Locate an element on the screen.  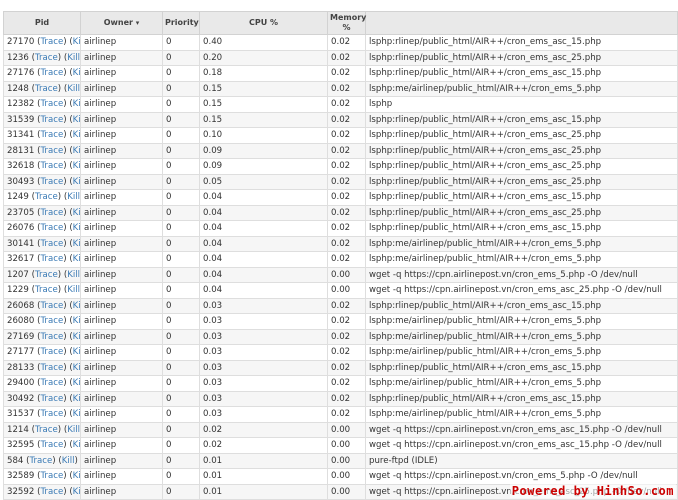
pid-cell: 26076 (Trace) (Kill) is located at coordinates (42, 228).